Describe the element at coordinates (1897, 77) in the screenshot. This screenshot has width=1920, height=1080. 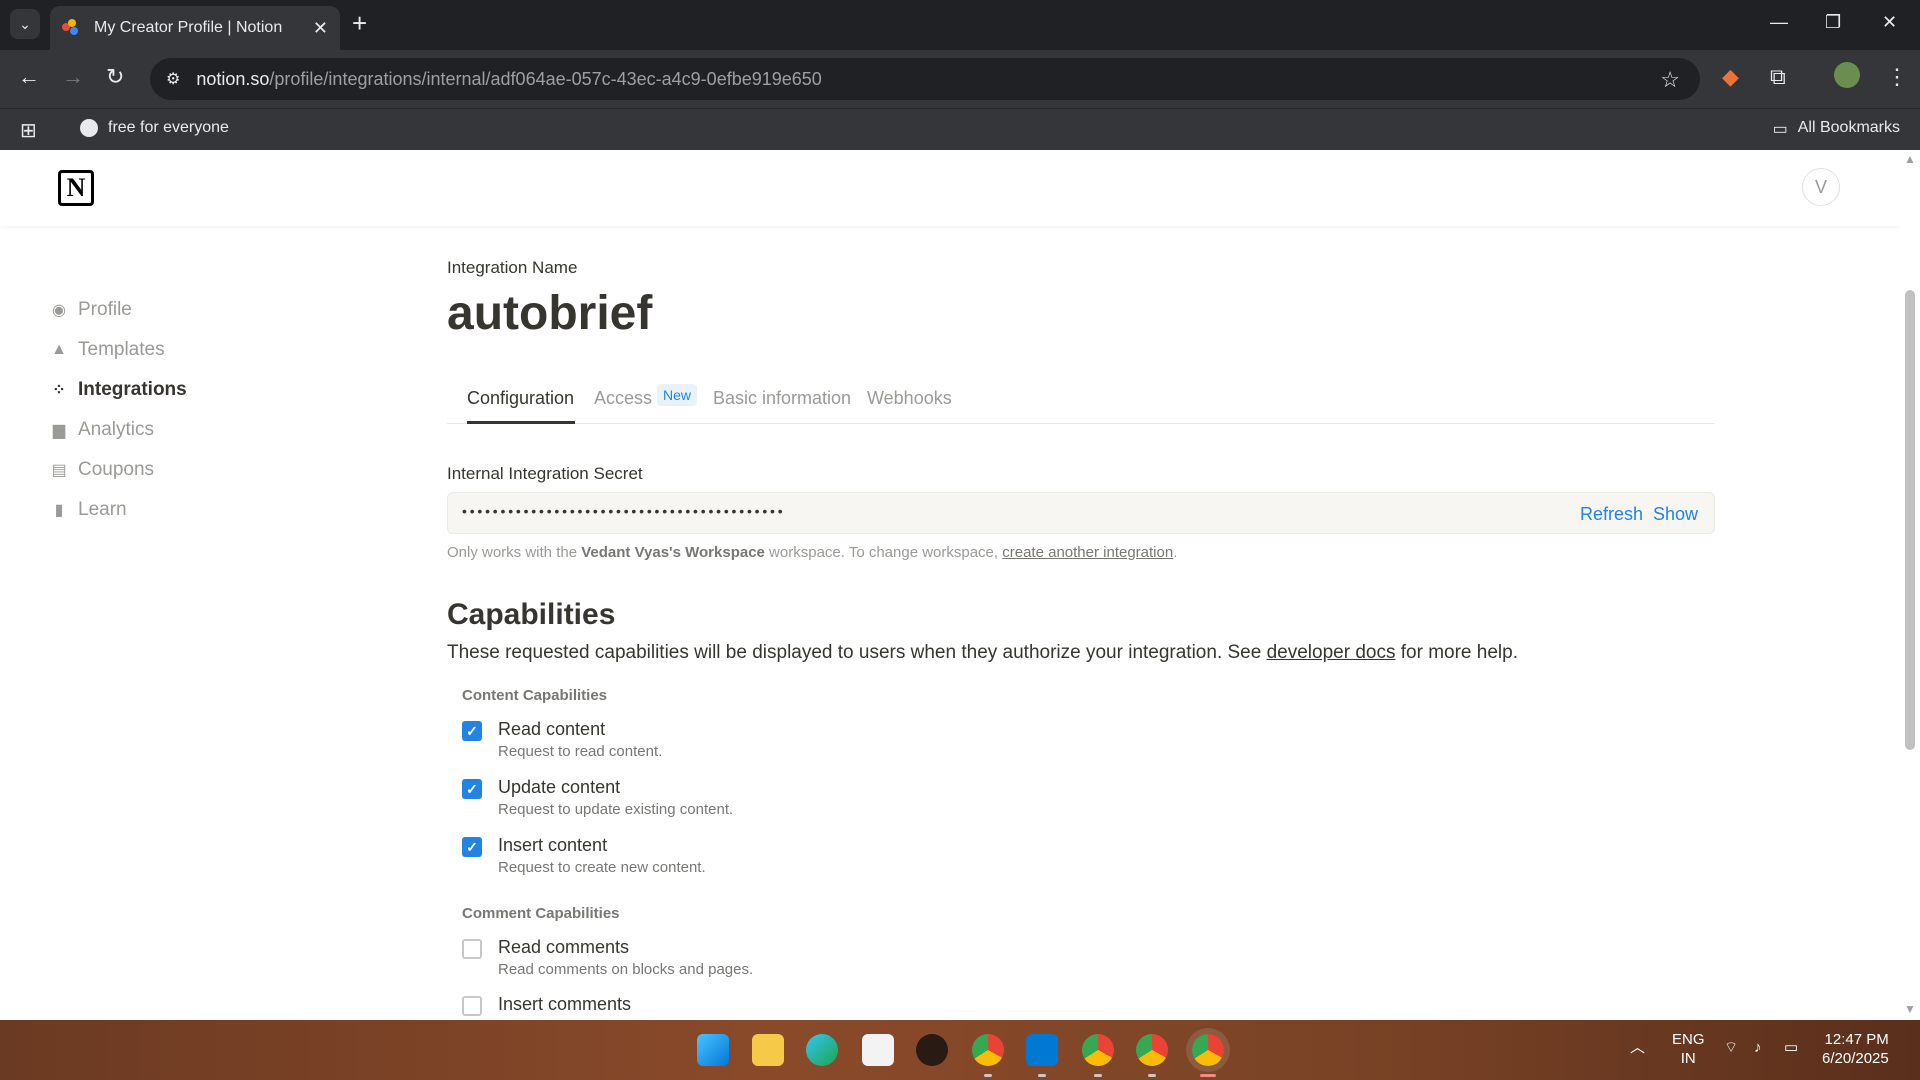
I see `menu-kebab-icon: ⋮` at that location.